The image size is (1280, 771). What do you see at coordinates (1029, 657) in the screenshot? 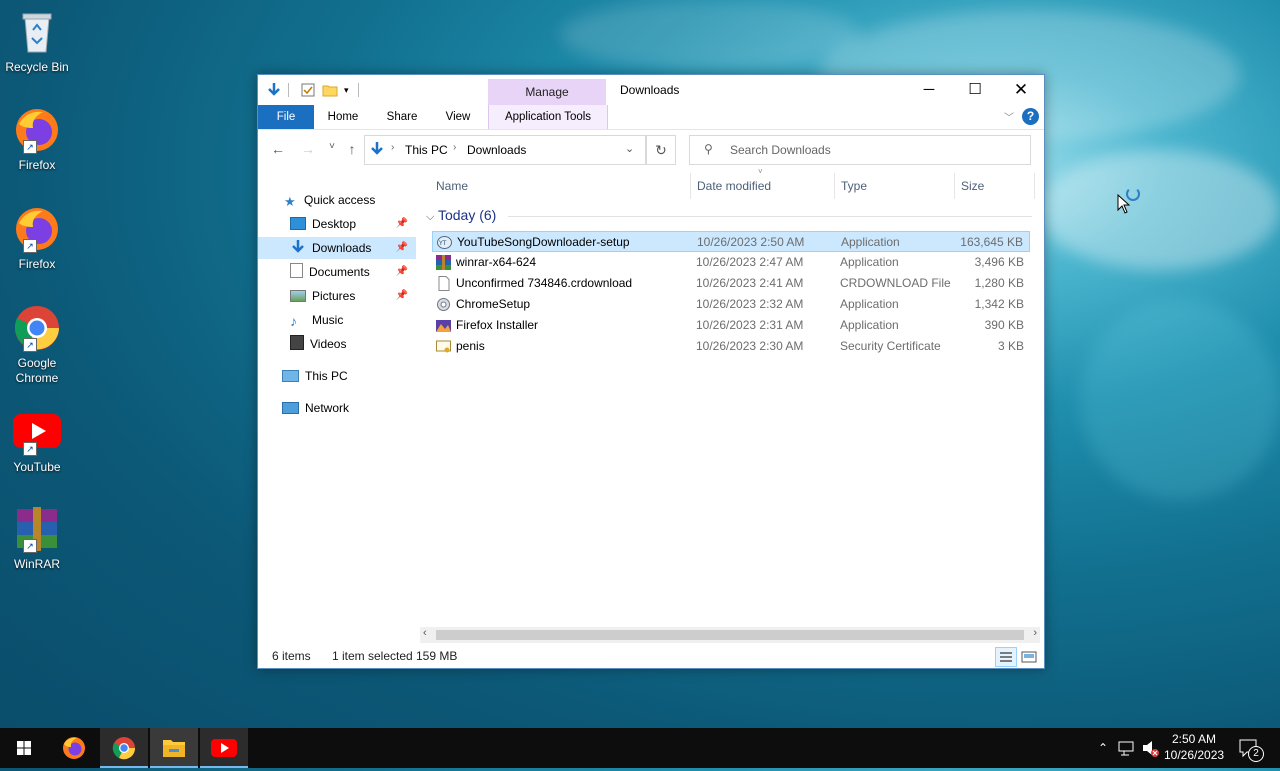
I see `large-icons-view-button` at bounding box center [1029, 657].